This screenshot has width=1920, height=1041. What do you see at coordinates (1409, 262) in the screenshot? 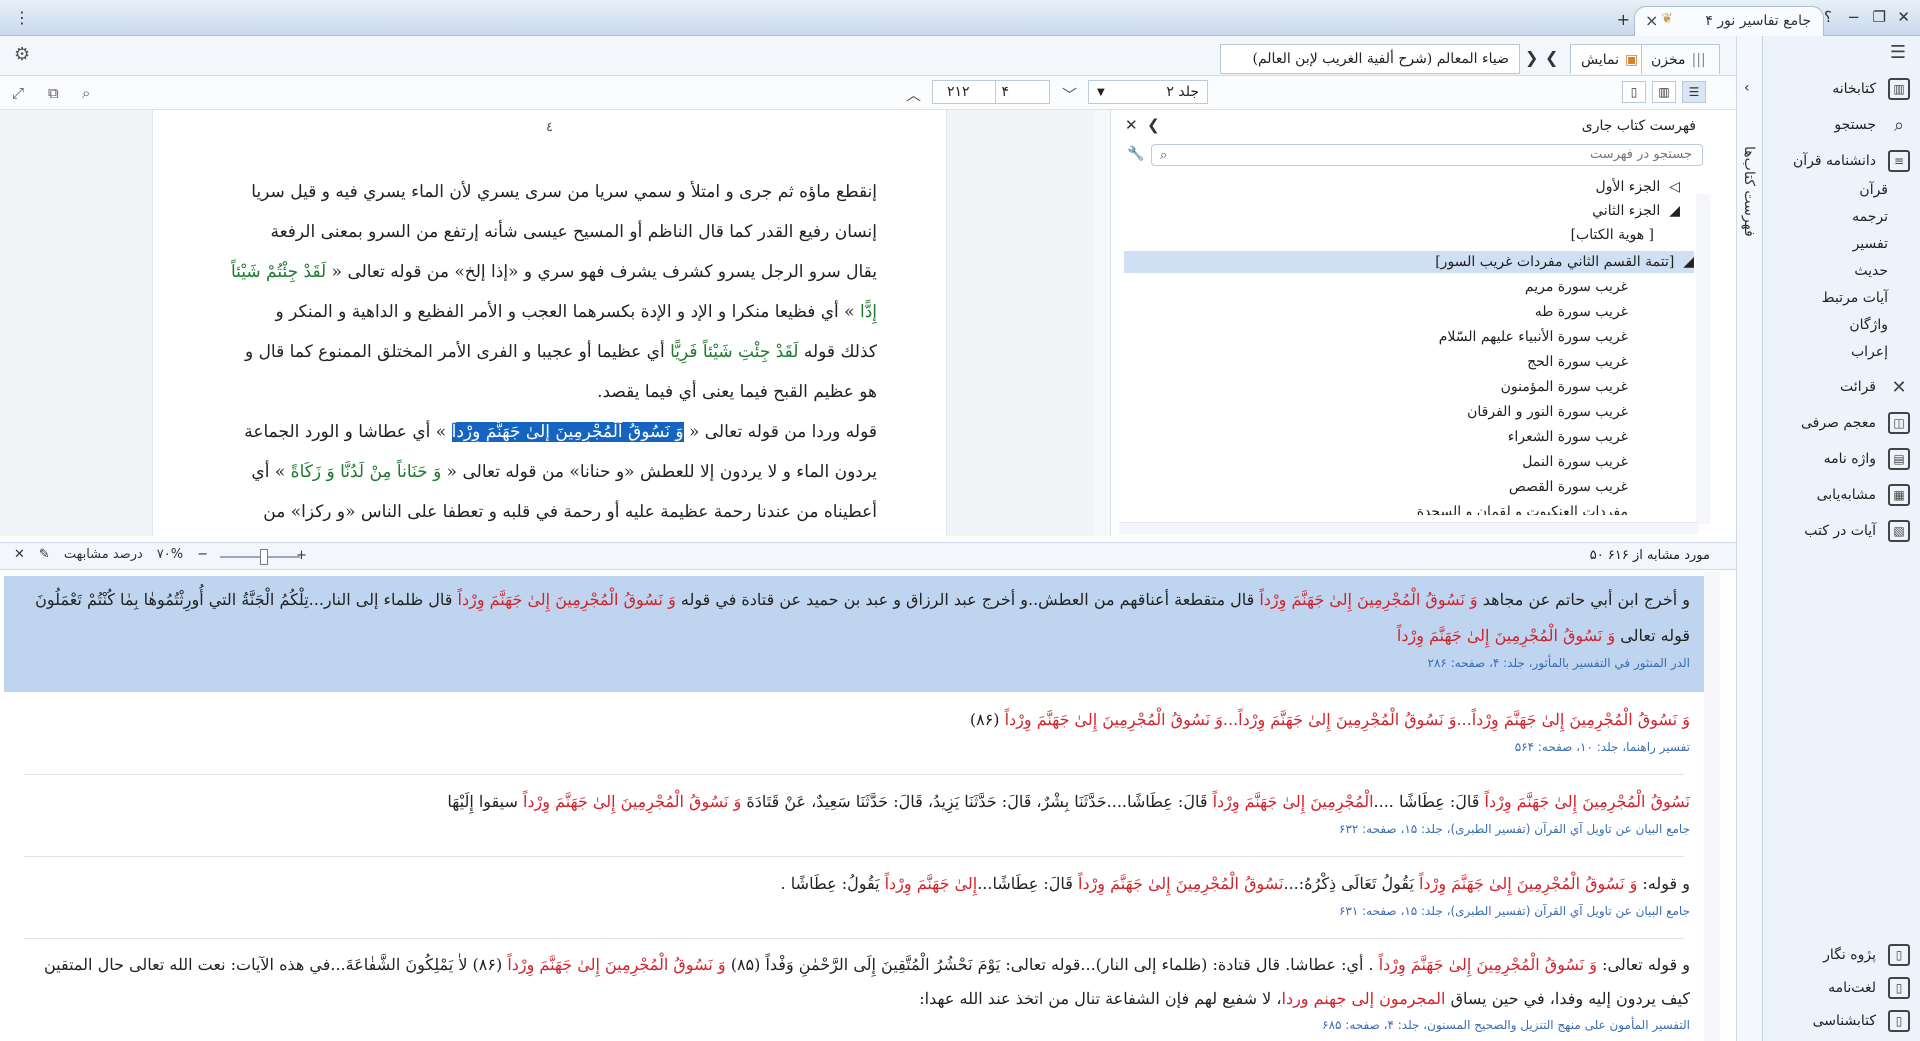
I see `toc-item-selected: ◢ [تتمة القسم الثاني مفردات غريب السور]` at bounding box center [1409, 262].